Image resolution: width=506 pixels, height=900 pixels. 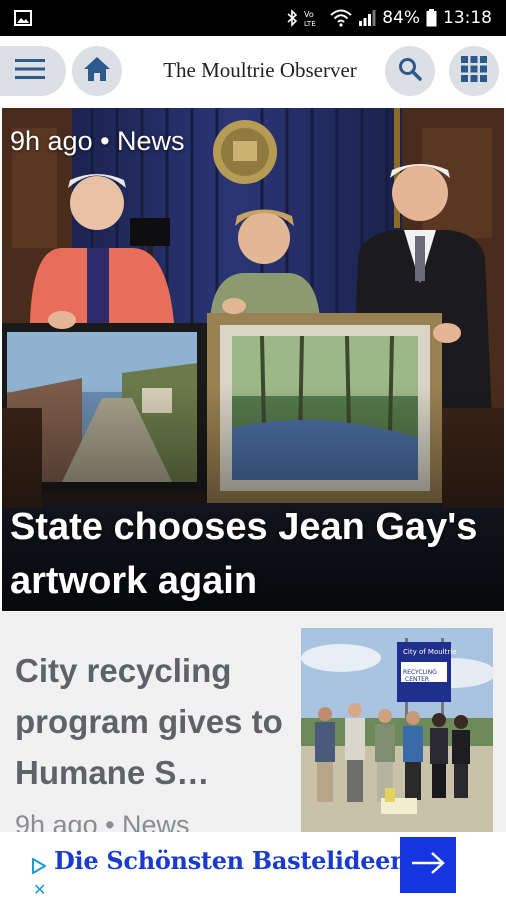 I want to click on volte-icon: Vo LTE, so click(x=314, y=18).